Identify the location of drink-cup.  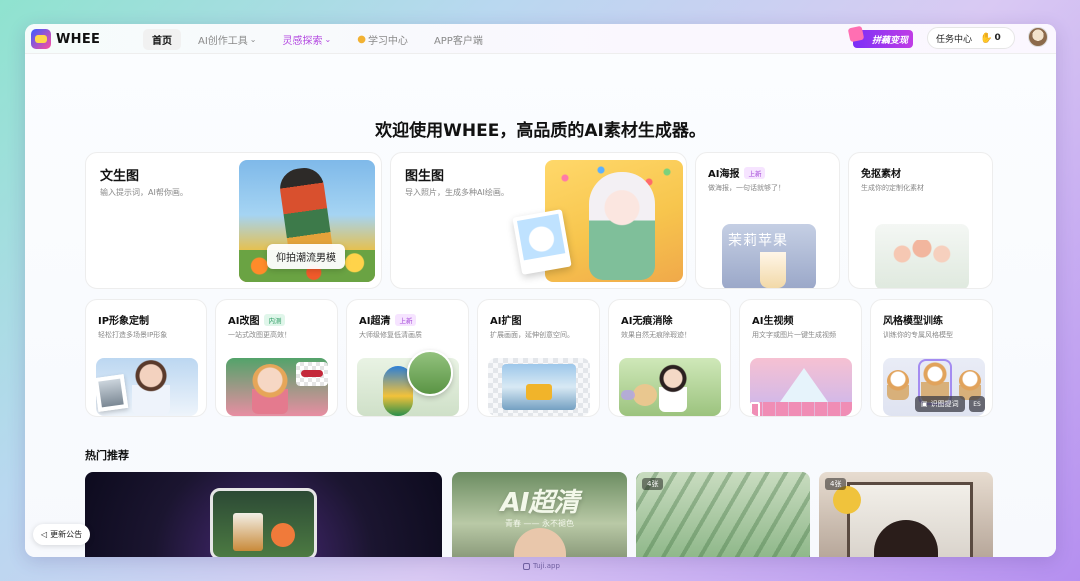
(773, 270).